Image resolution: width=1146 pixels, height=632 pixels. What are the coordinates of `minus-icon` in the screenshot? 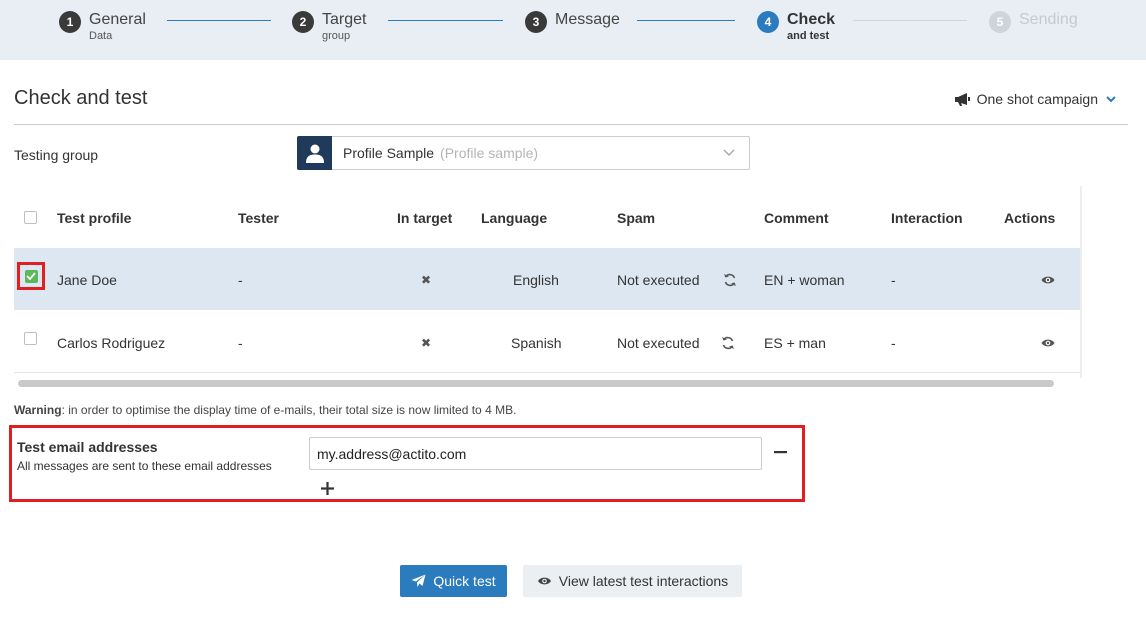 It's located at (780, 451).